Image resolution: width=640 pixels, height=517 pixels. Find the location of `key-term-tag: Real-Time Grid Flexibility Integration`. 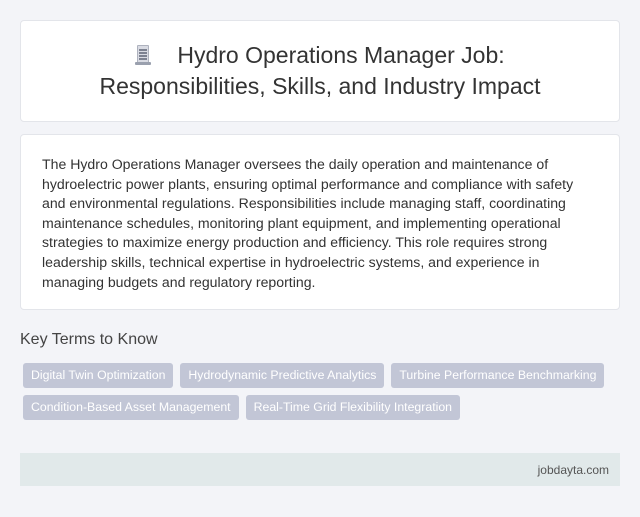

key-term-tag: Real-Time Grid Flexibility Integration is located at coordinates (353, 407).